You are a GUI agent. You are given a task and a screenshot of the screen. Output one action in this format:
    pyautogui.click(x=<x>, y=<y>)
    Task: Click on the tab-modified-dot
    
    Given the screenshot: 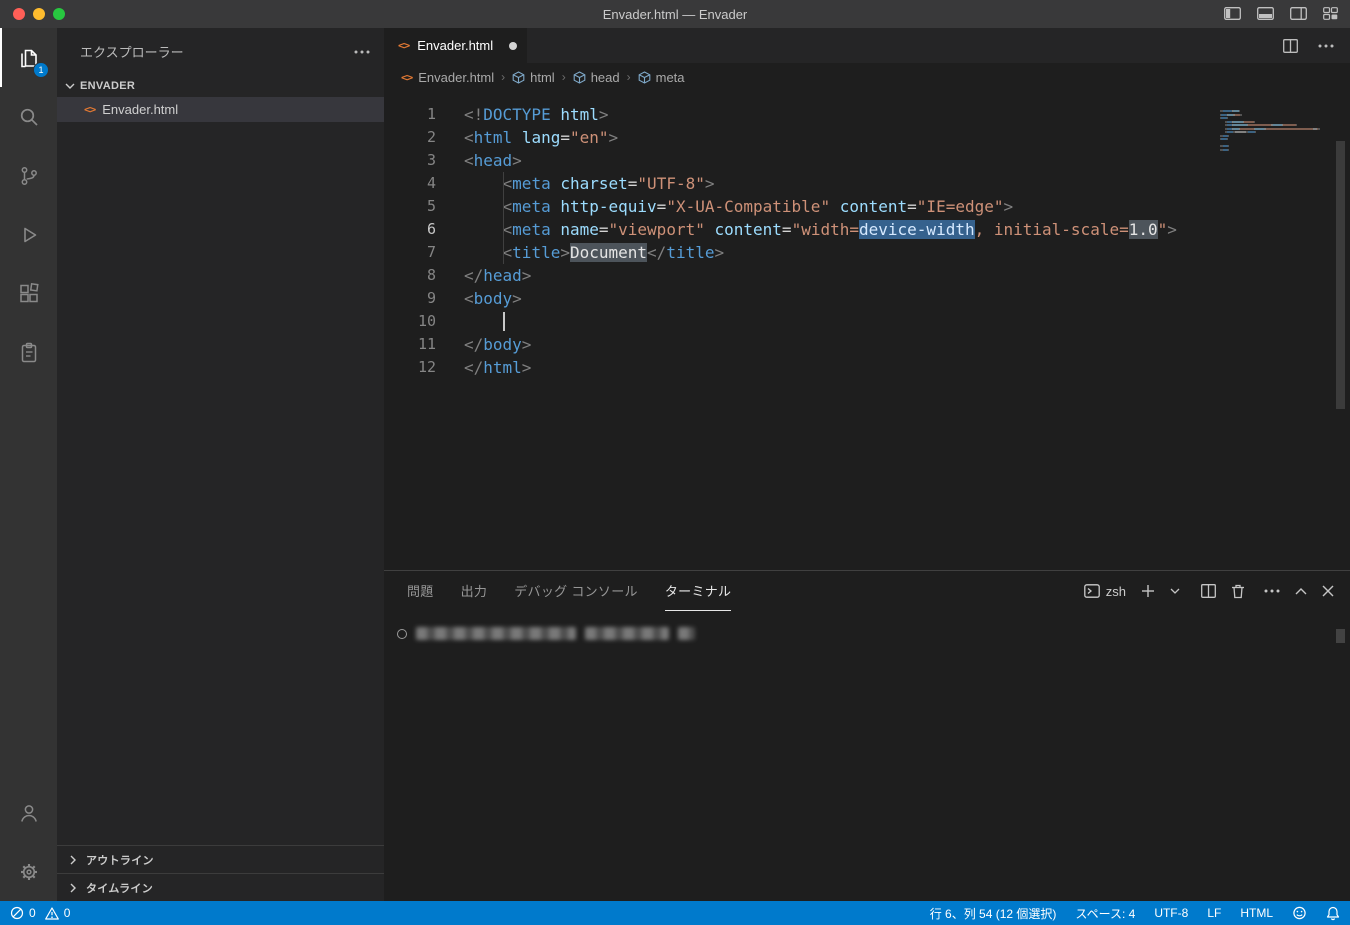 What is the action you would take?
    pyautogui.click(x=513, y=45)
    